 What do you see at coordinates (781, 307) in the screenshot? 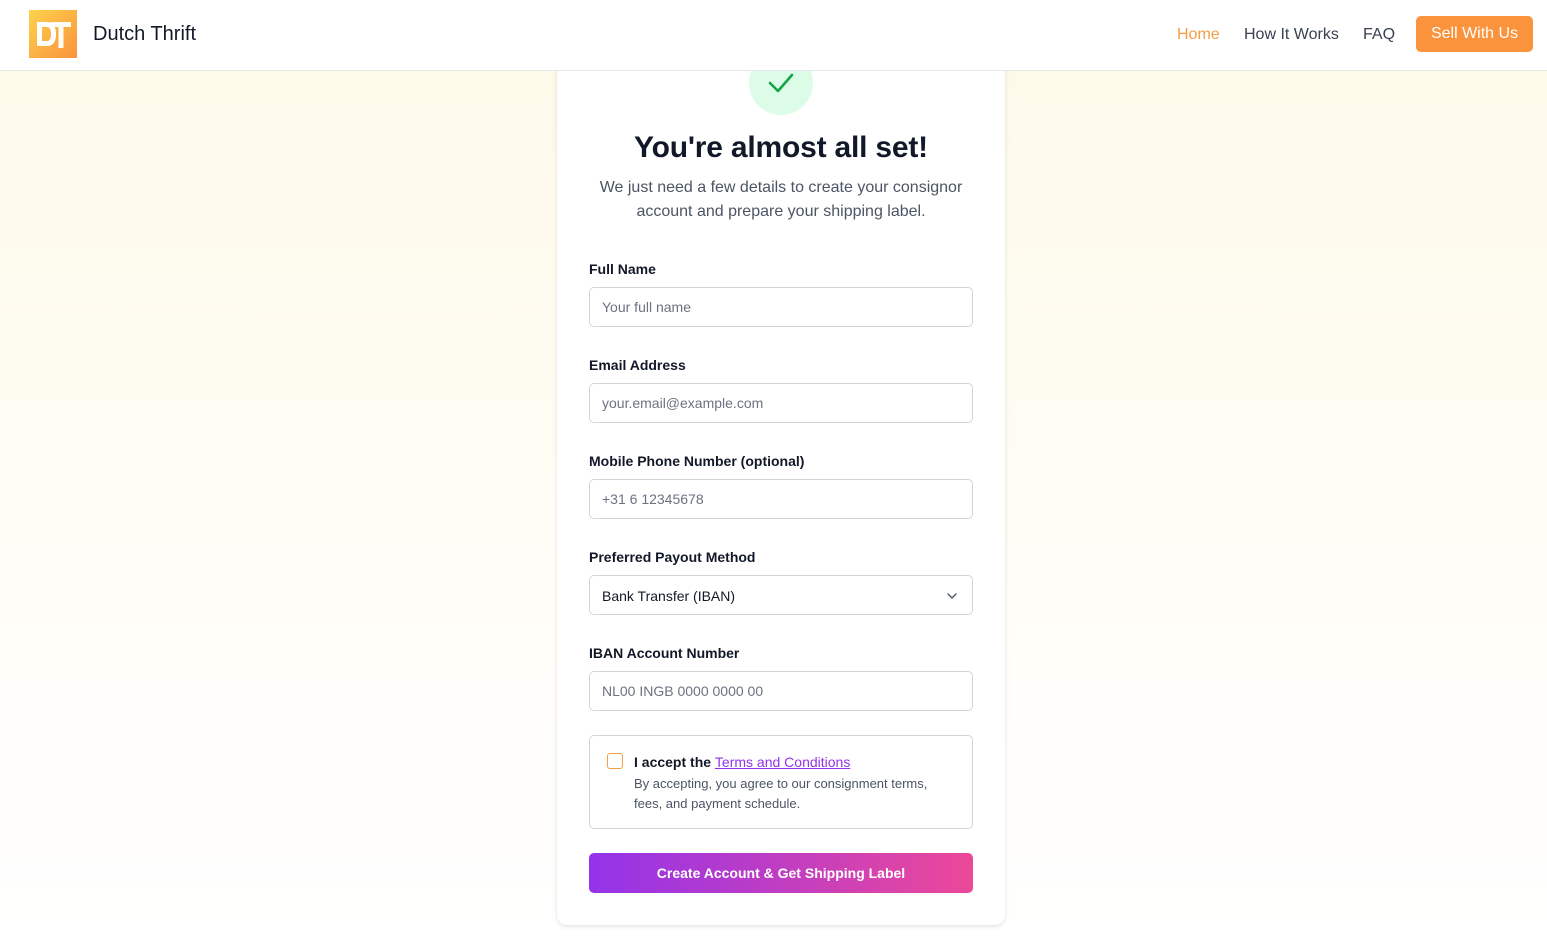
I see `full-name-input` at bounding box center [781, 307].